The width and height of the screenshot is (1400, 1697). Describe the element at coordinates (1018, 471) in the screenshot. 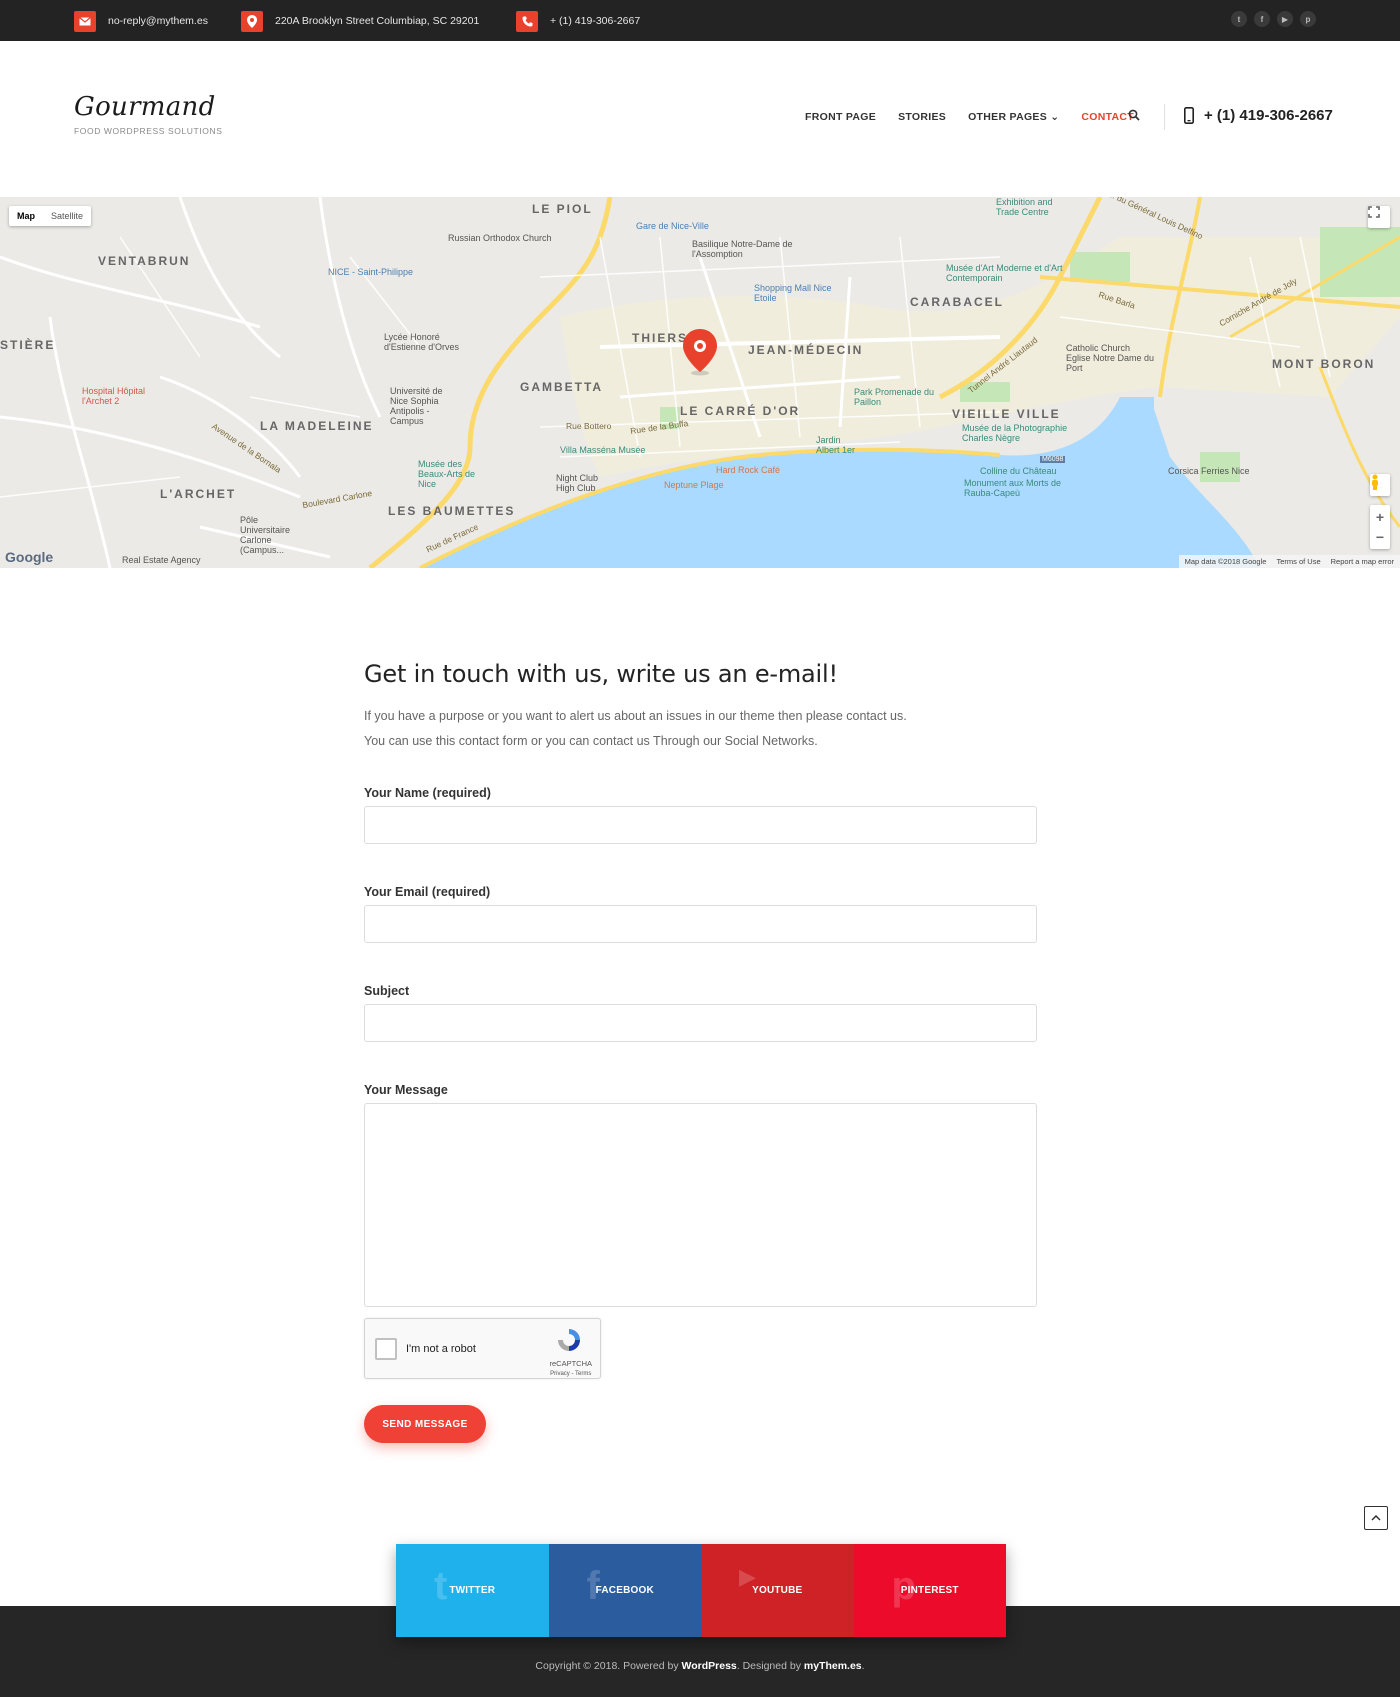

I see `map-label-colline: Colline du Château` at that location.